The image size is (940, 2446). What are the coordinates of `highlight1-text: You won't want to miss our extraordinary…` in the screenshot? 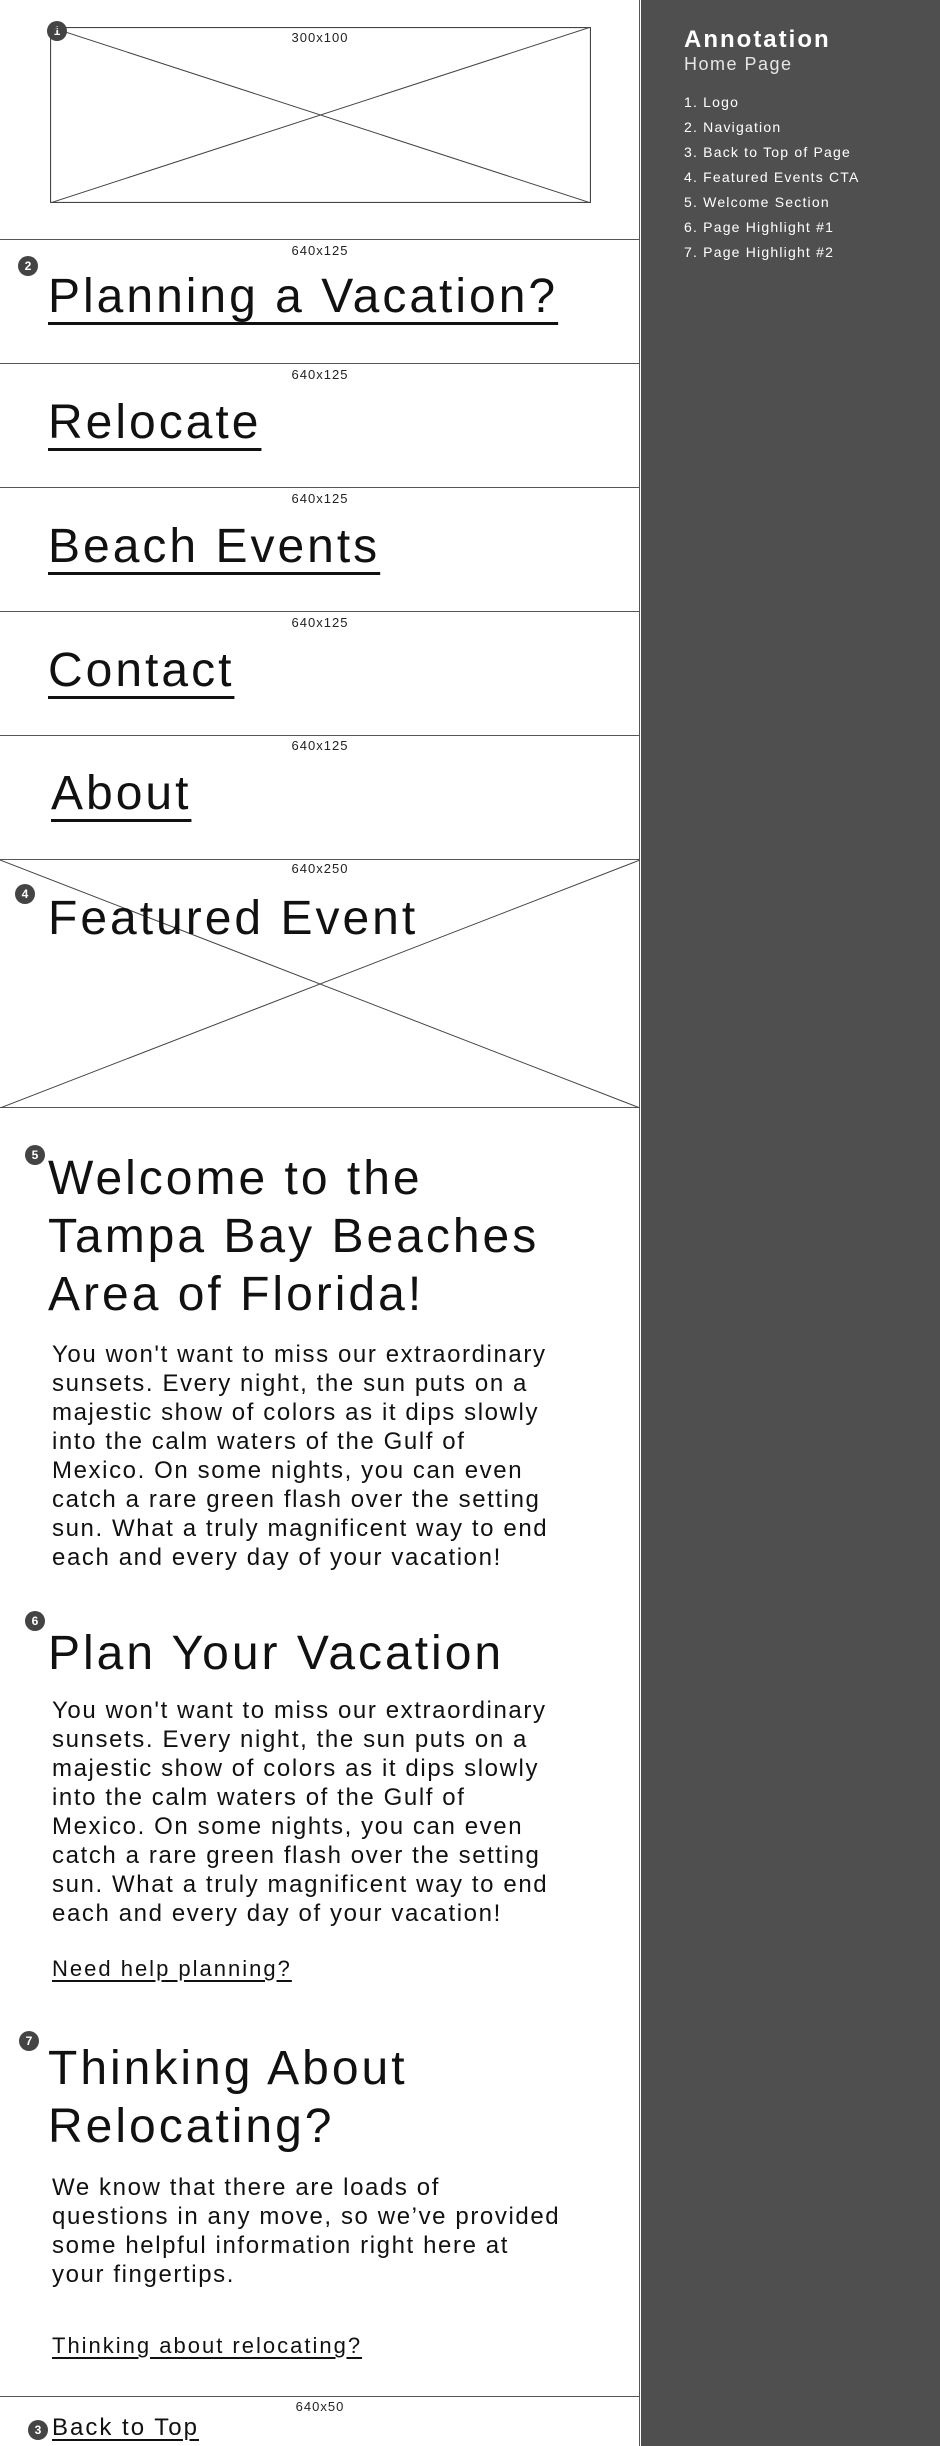 It's located at (332, 1812).